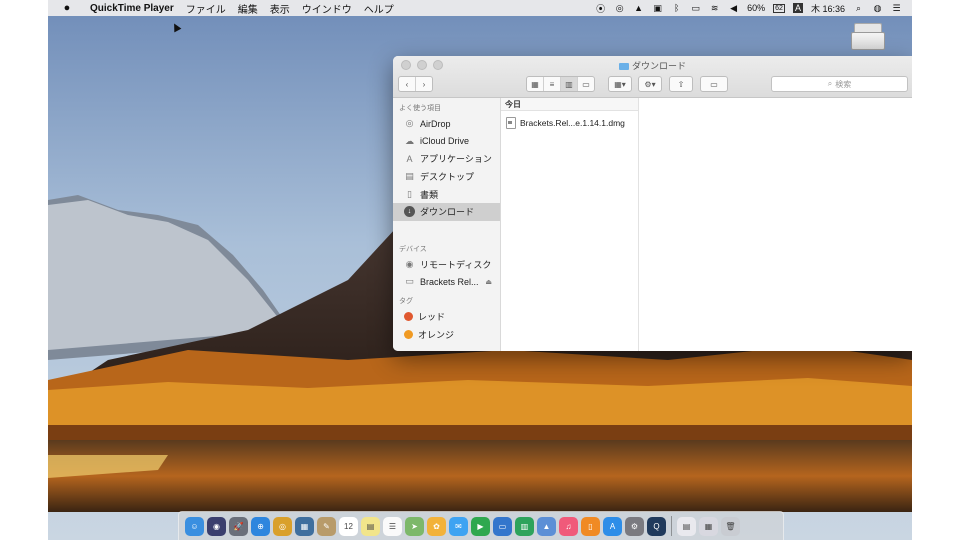 This screenshot has height=540, width=960. Describe the element at coordinates (67, 8) in the screenshot. I see `apple-menu-icon: ●` at that location.